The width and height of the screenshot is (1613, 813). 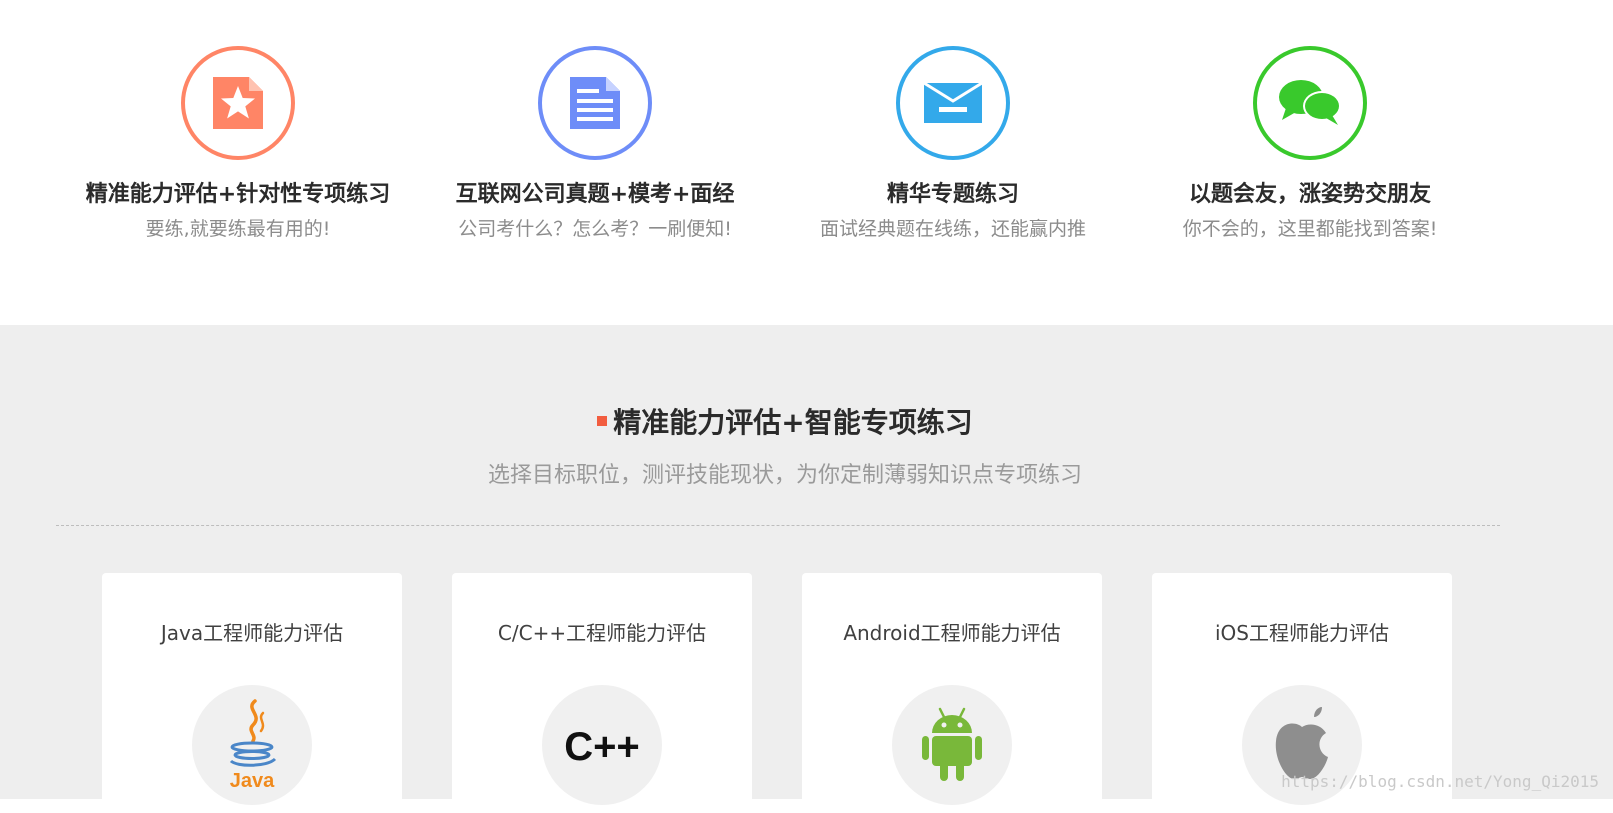 I want to click on feature-subtitle: 面试经典题在线练，还能赢内推, so click(x=952, y=229).